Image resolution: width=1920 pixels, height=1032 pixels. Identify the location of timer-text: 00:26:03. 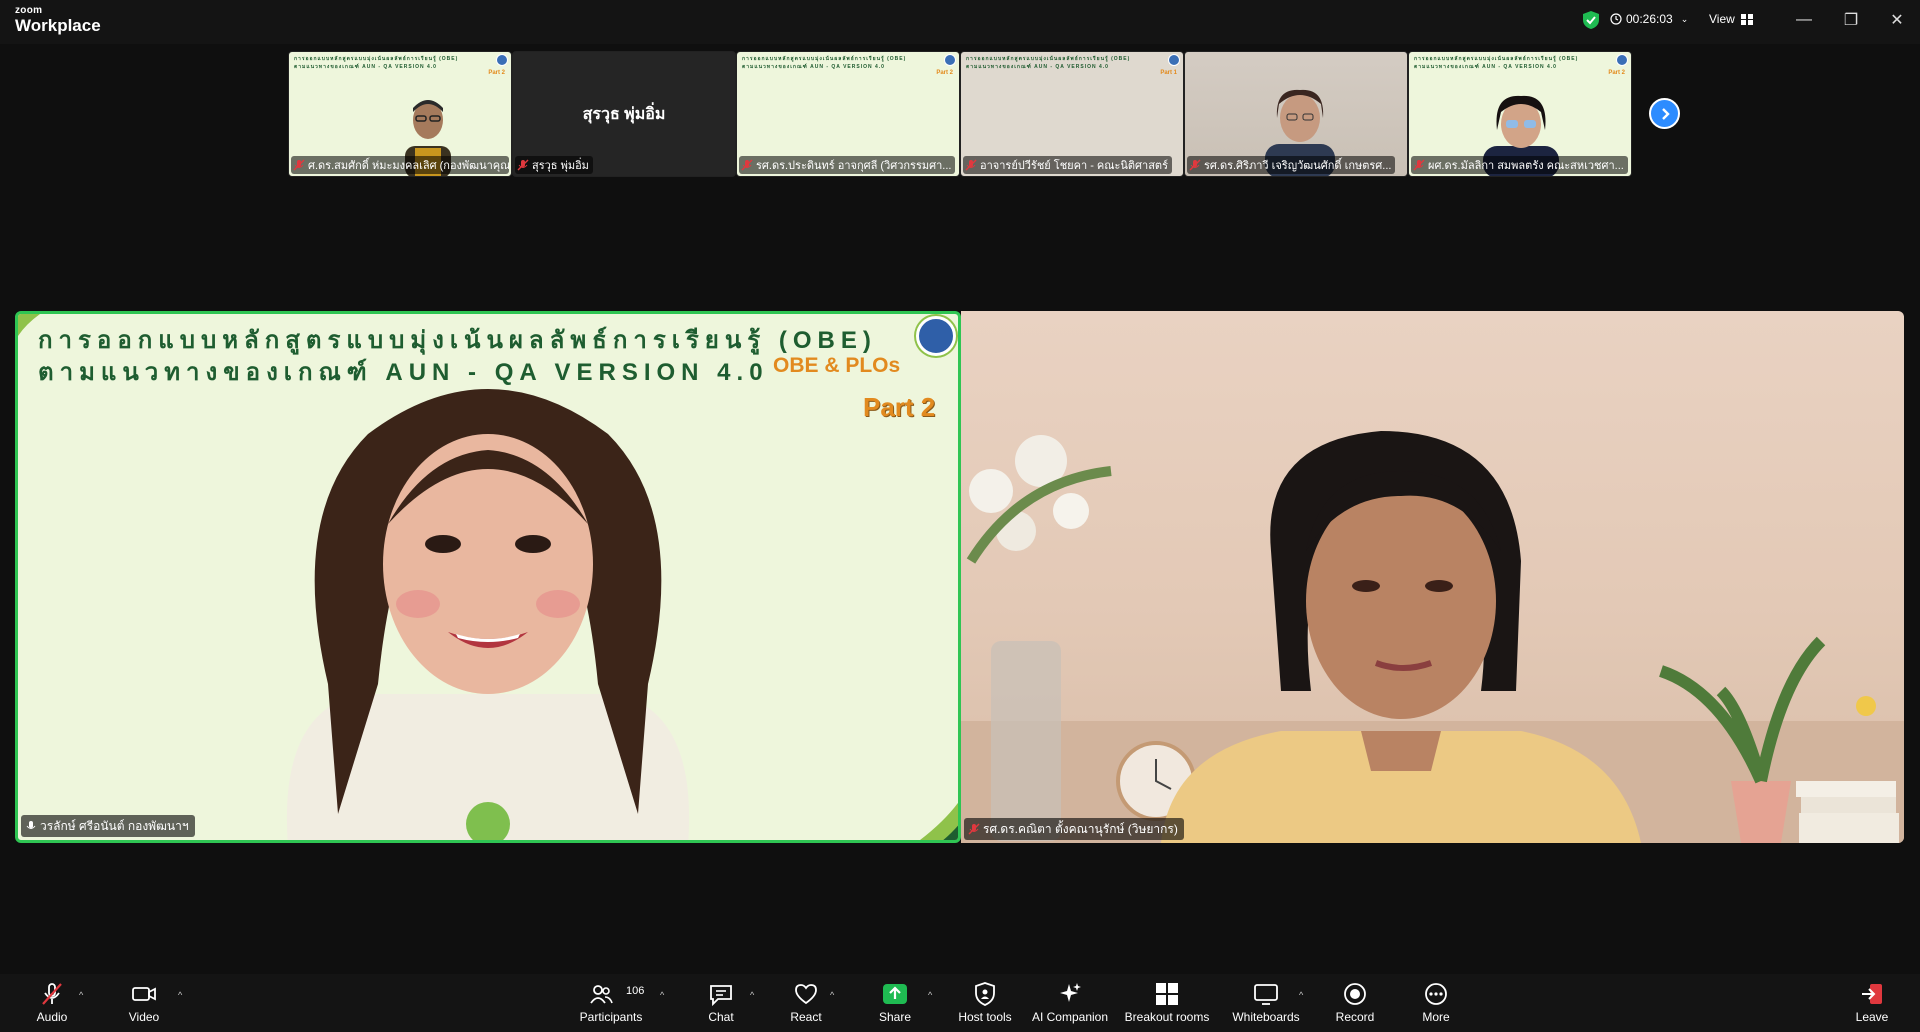
(1649, 19).